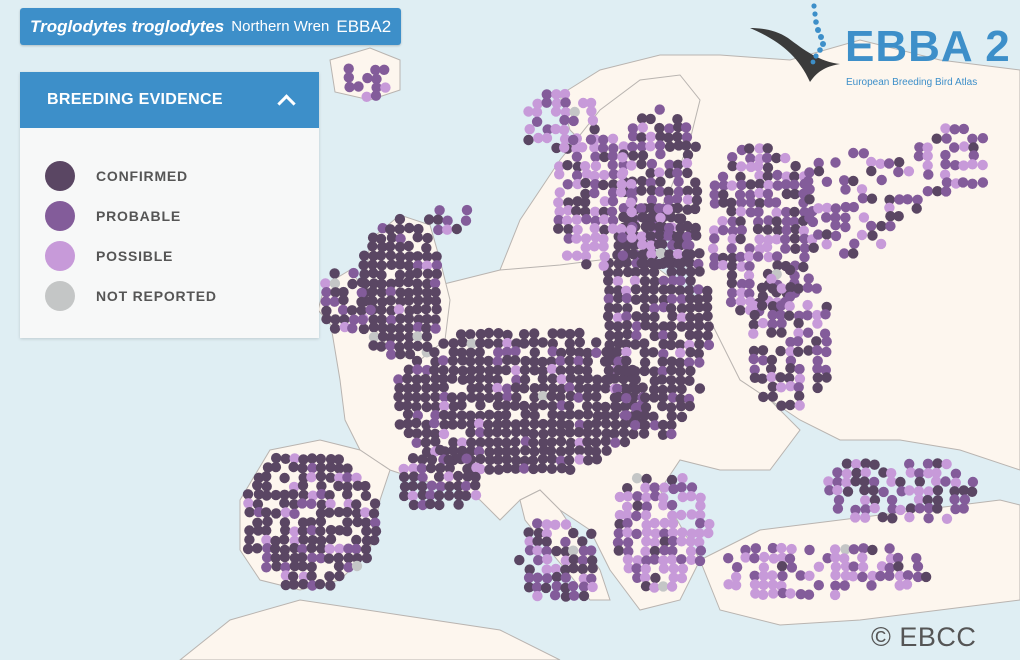 The width and height of the screenshot is (1020, 660). I want to click on chevron-up-icon, so click(285, 100).